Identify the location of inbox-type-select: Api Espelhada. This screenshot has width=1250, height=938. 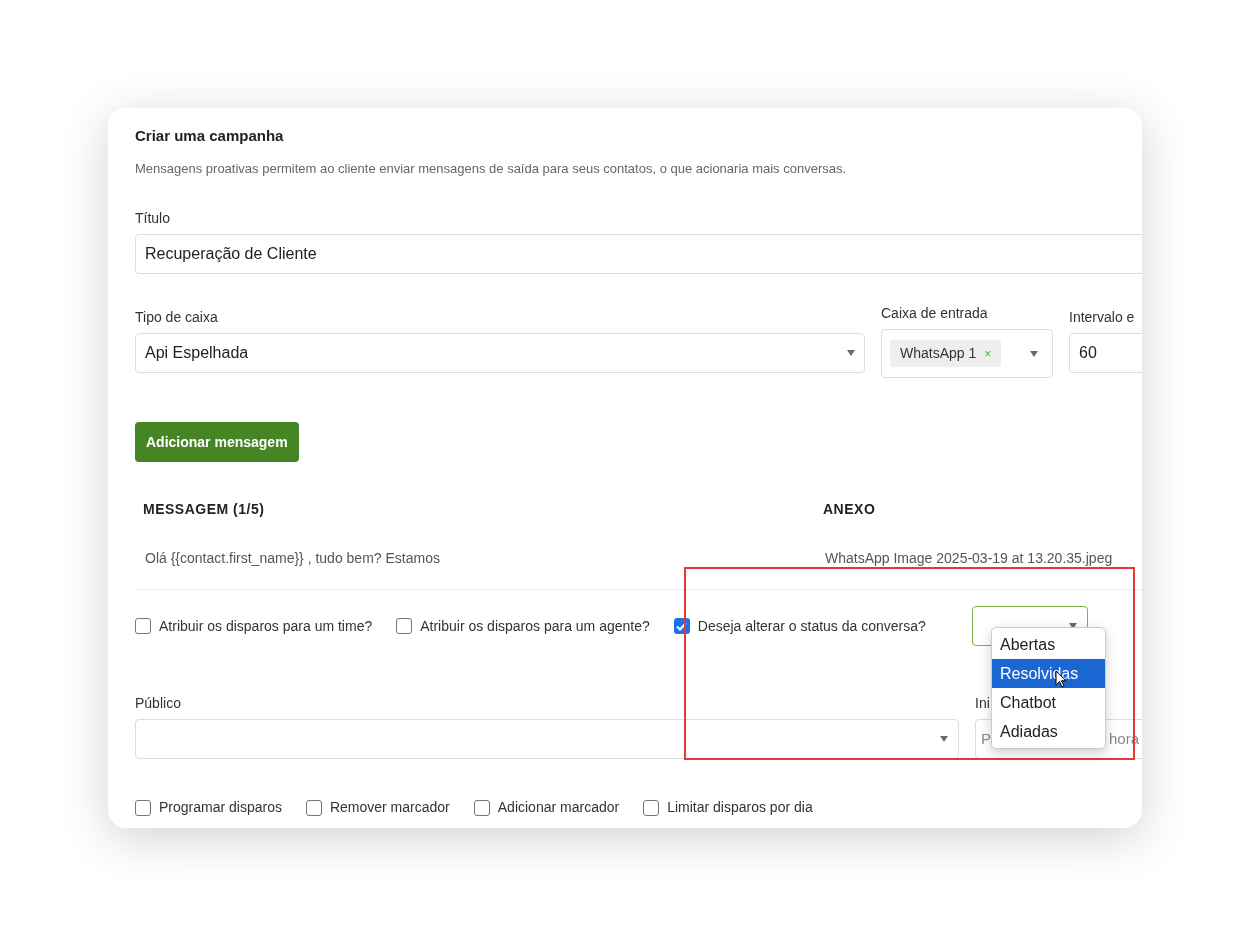
(500, 353).